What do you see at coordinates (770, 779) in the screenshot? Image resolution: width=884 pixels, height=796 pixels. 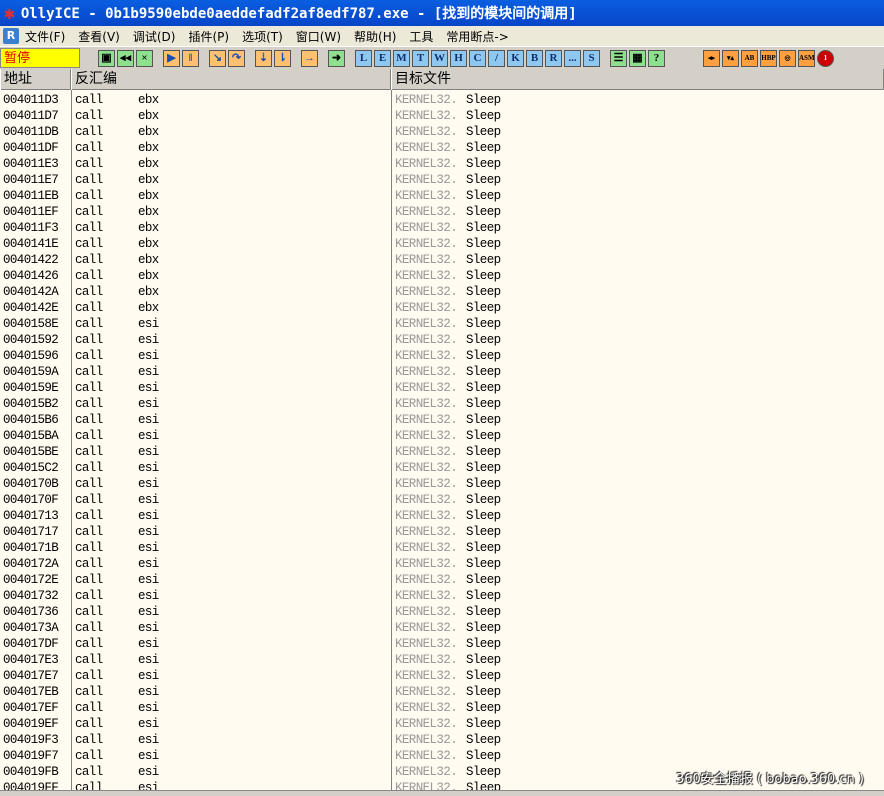 I see `watermark: 360安全播报 ( bobao.360.cn )` at bounding box center [770, 779].